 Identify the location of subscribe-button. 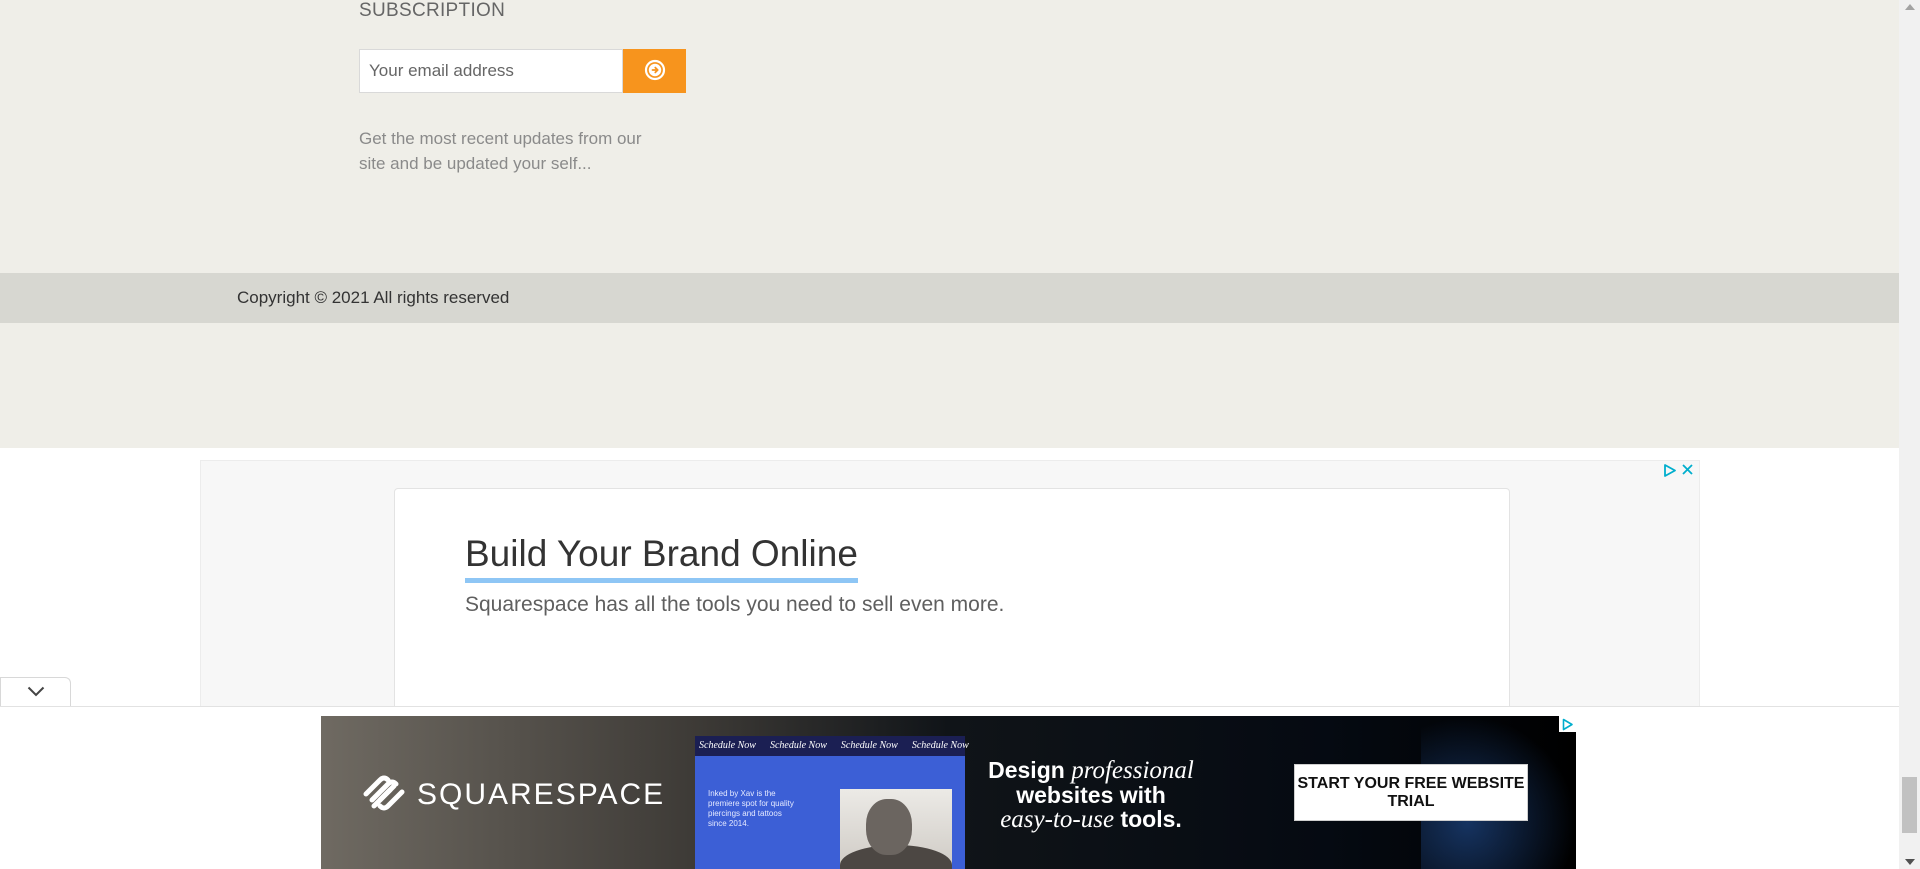
(654, 71).